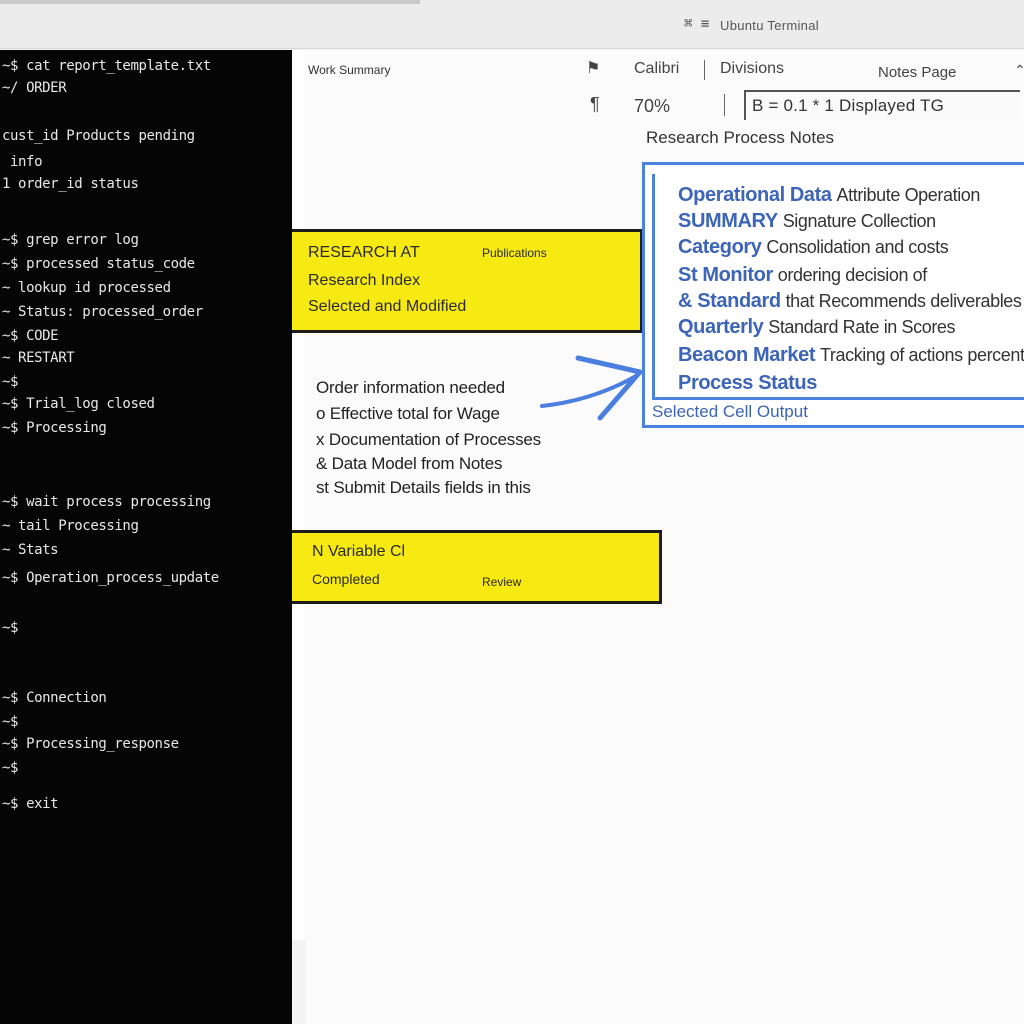 The image size is (1024, 1024). What do you see at coordinates (86, 288) in the screenshot?
I see `terminal-line: ~ lookup id processed` at bounding box center [86, 288].